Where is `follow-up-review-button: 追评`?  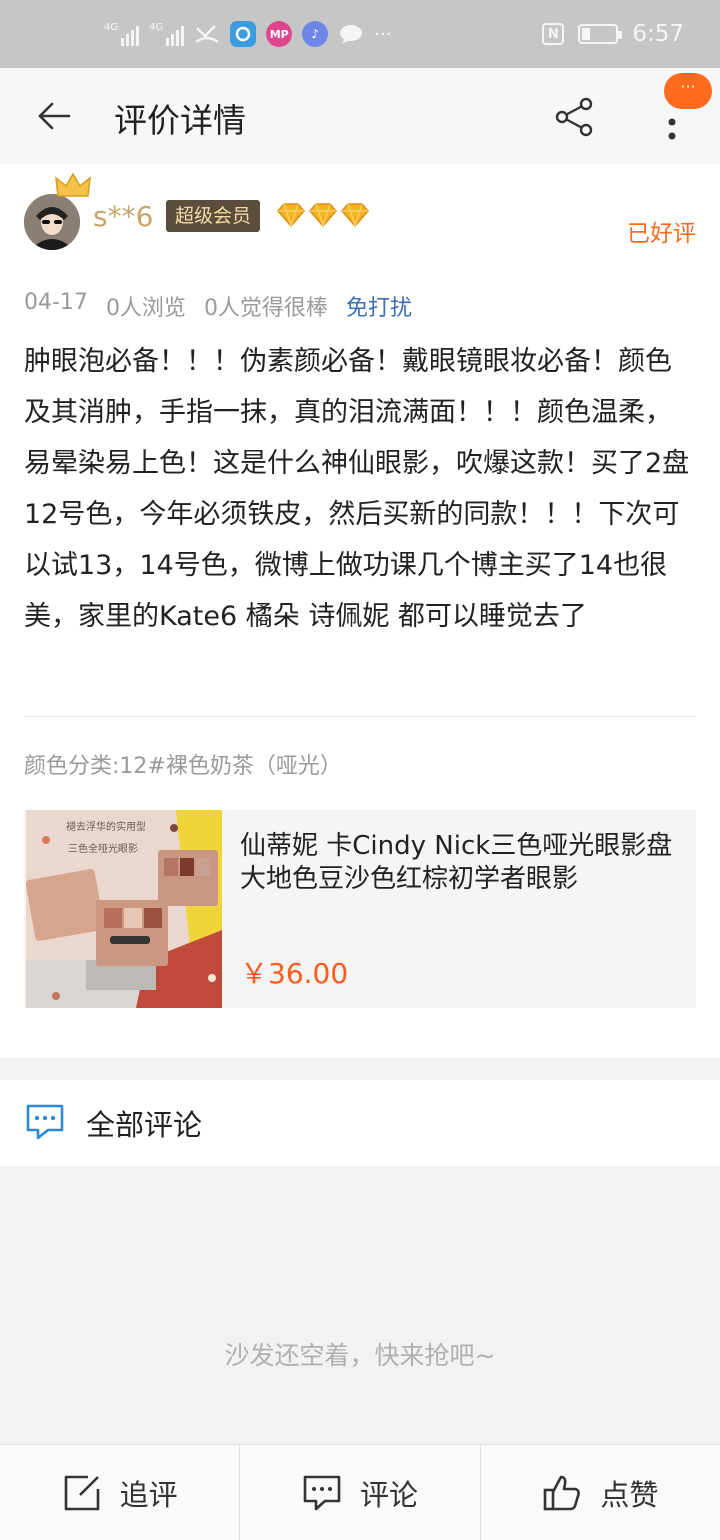 follow-up-review-button: 追评 is located at coordinates (120, 1492).